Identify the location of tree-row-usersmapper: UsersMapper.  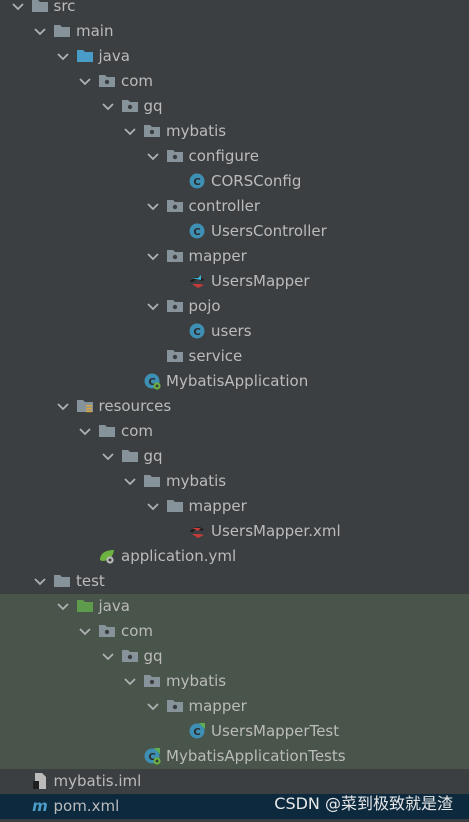
(234, 281).